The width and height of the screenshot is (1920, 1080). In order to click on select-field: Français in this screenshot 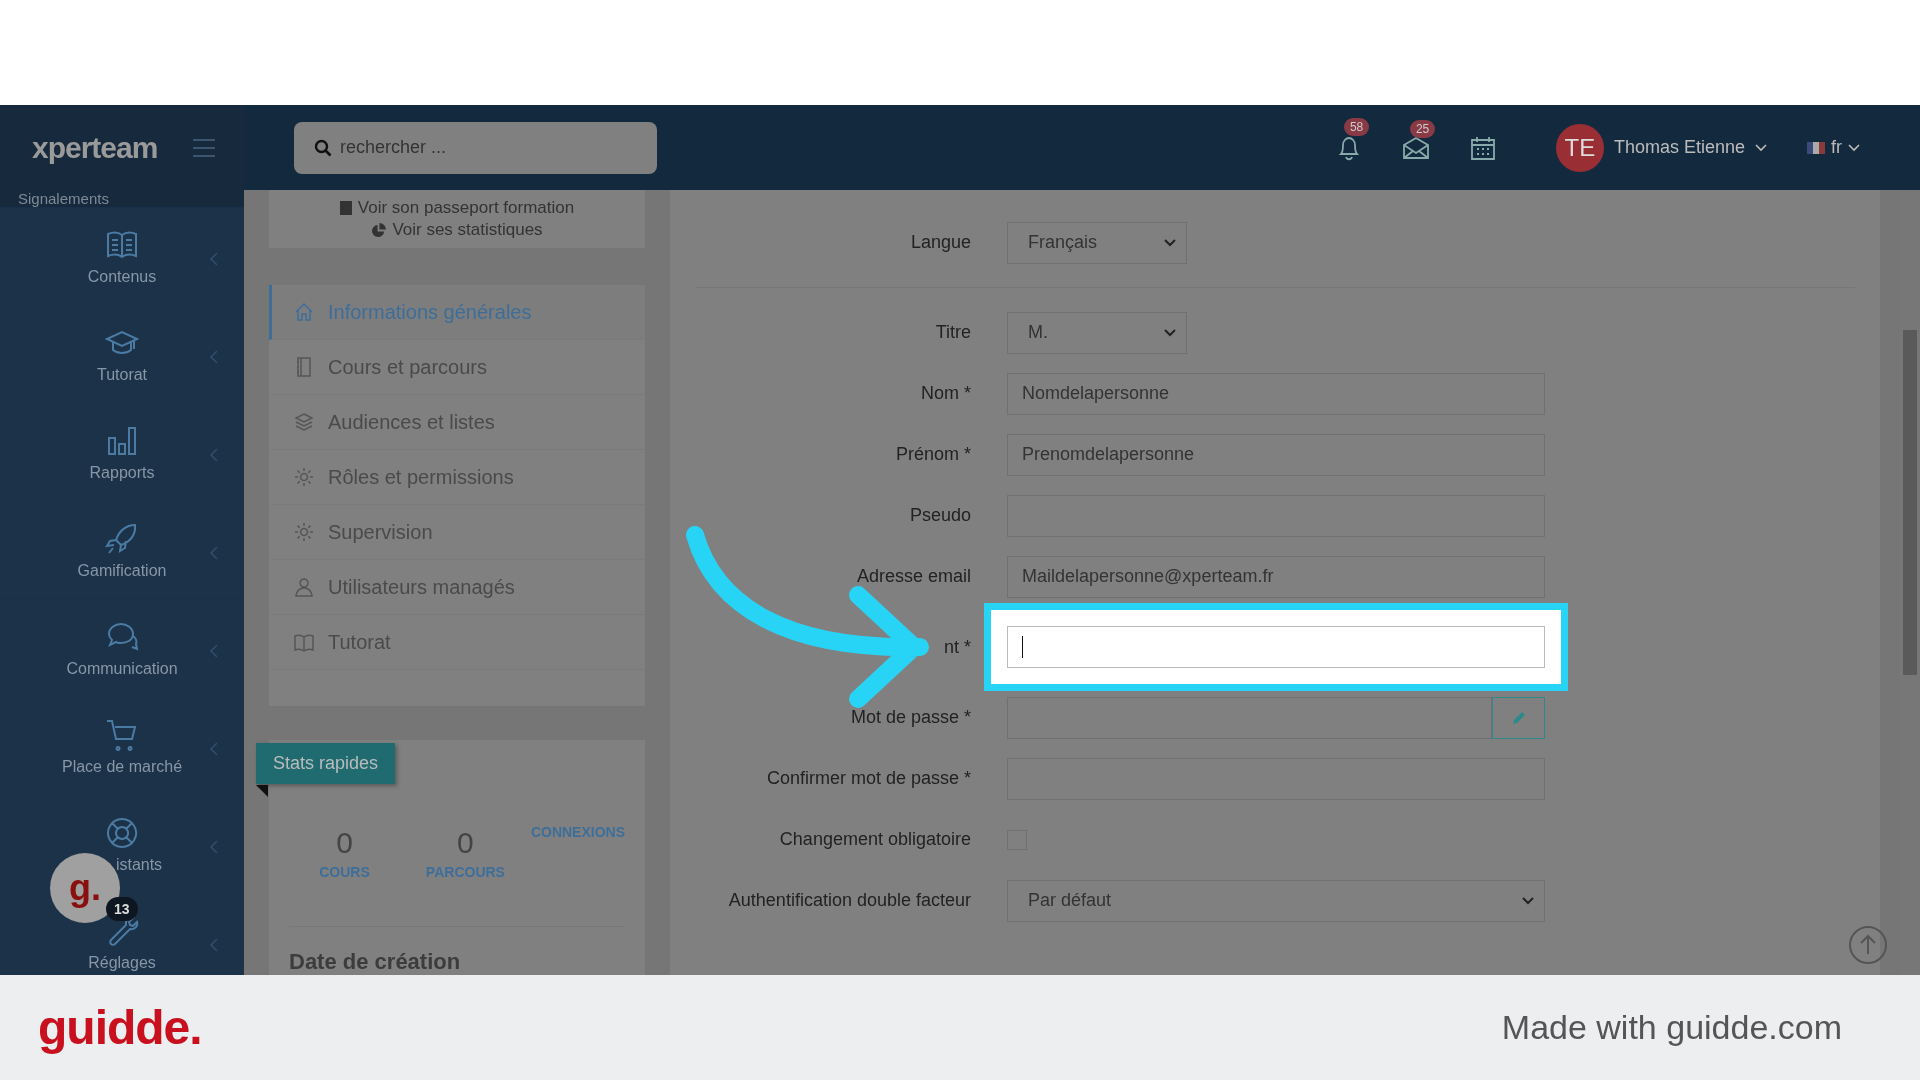, I will do `click(1097, 242)`.